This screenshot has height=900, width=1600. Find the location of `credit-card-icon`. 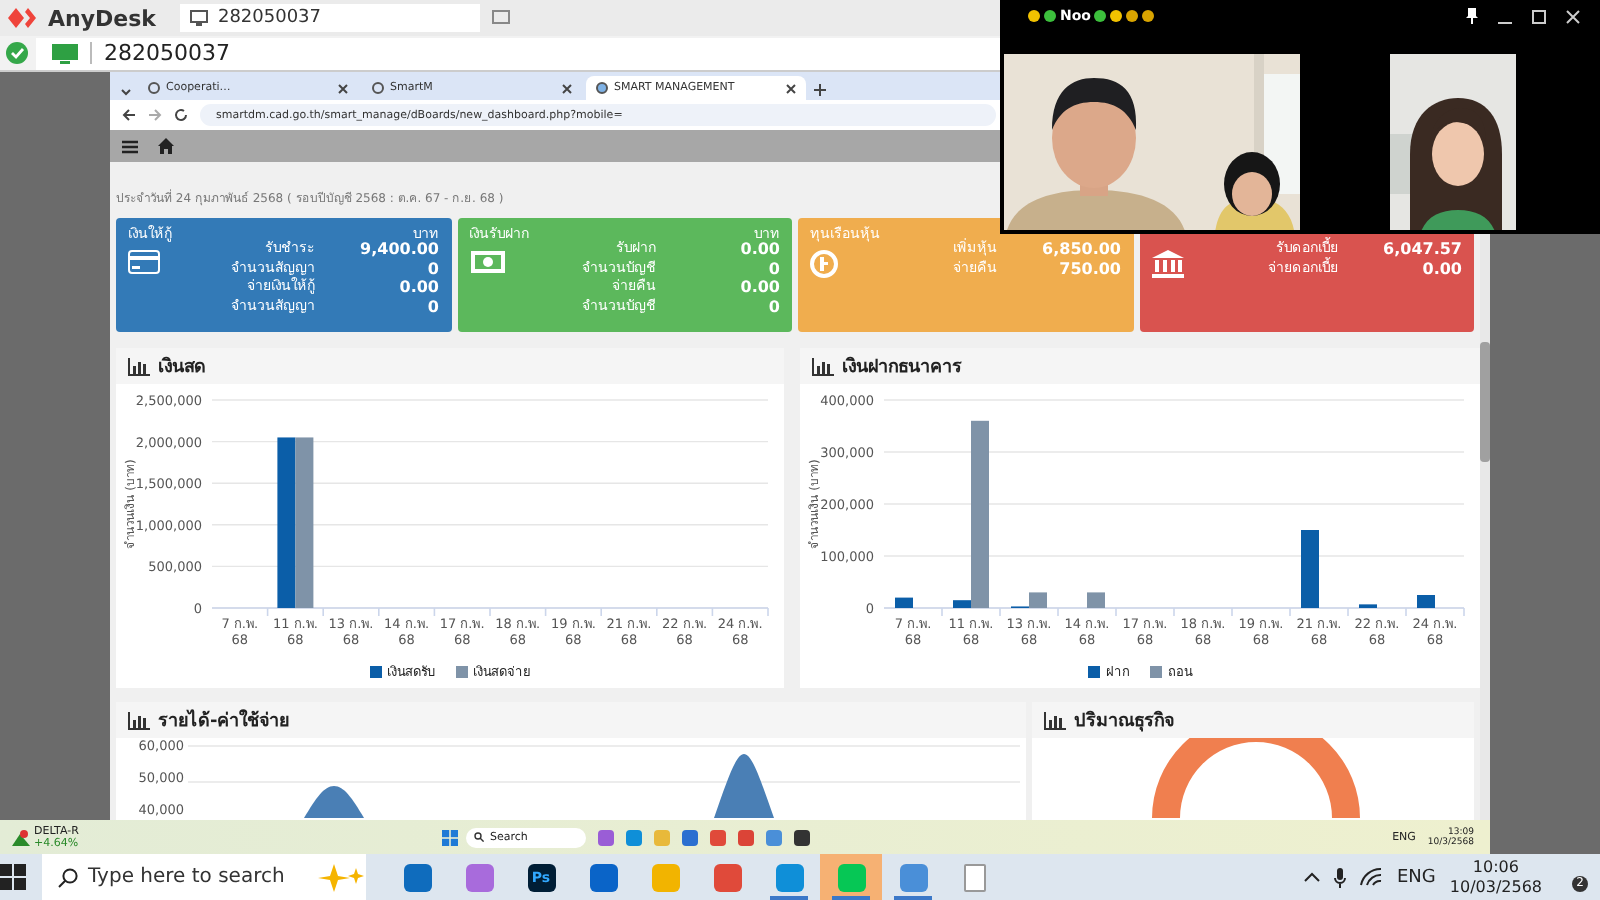

credit-card-icon is located at coordinates (144, 262).